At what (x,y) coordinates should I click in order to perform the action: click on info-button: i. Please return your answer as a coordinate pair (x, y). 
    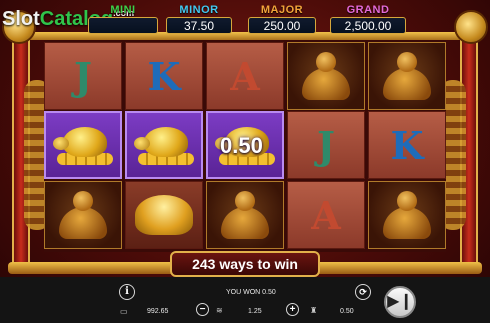
    Looking at the image, I should click on (127, 292).